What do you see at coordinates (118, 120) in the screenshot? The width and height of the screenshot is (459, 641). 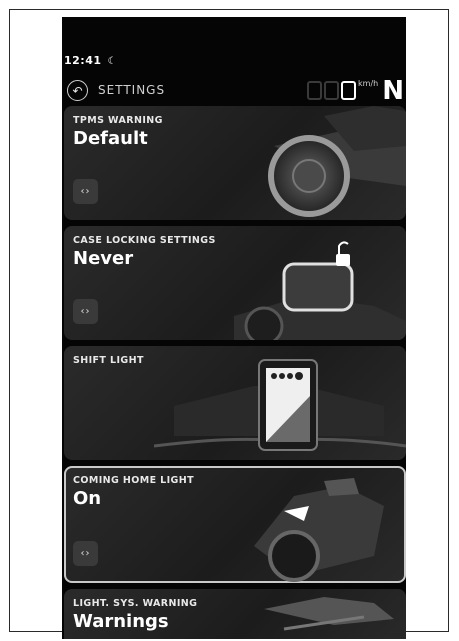 I see `card-label: TPMS WARNING` at bounding box center [118, 120].